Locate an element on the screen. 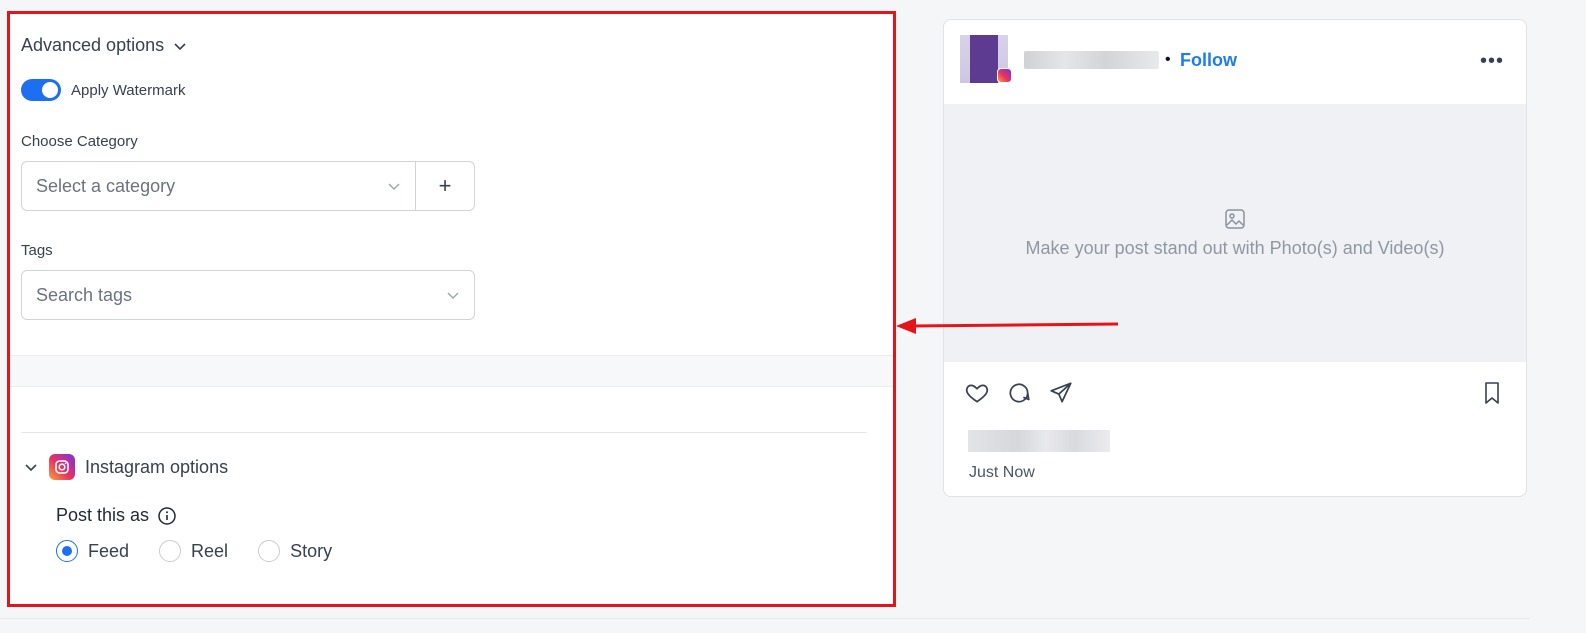 This screenshot has width=1586, height=633. radio-reel: Reel is located at coordinates (193, 551).